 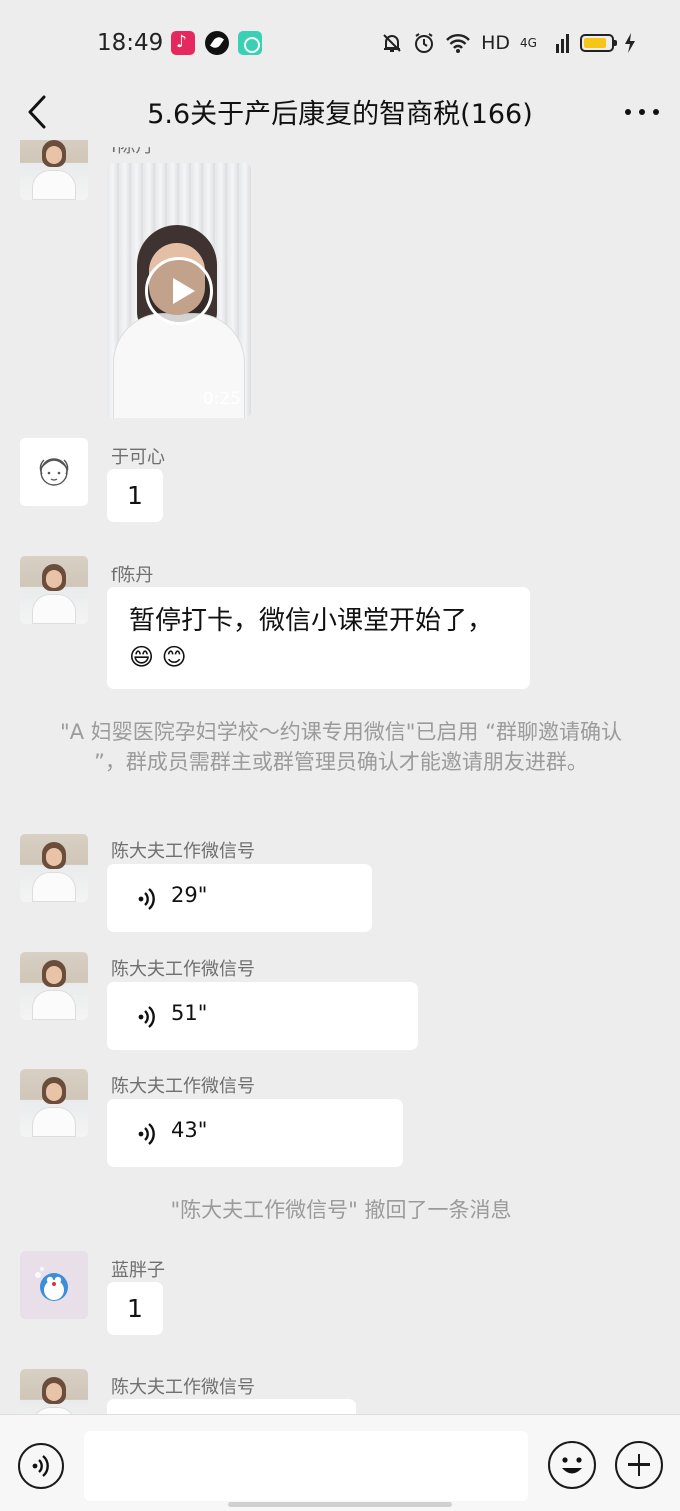 I want to click on tiktok-icon, so click(x=183, y=43).